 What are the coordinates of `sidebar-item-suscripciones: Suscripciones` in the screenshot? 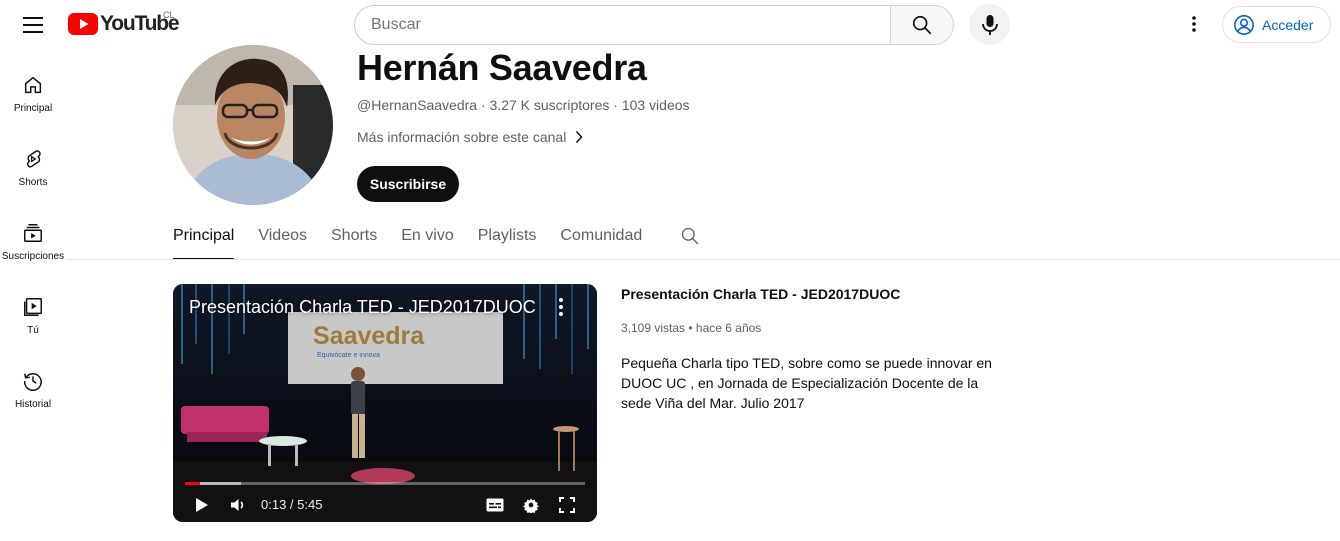 It's located at (33, 239).